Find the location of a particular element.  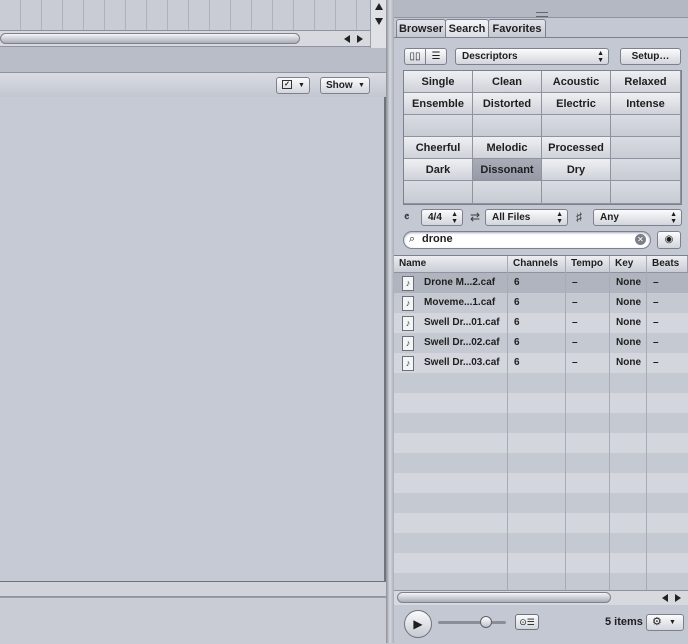

file-type-select: All Files ▲ ▼ is located at coordinates (526, 217).